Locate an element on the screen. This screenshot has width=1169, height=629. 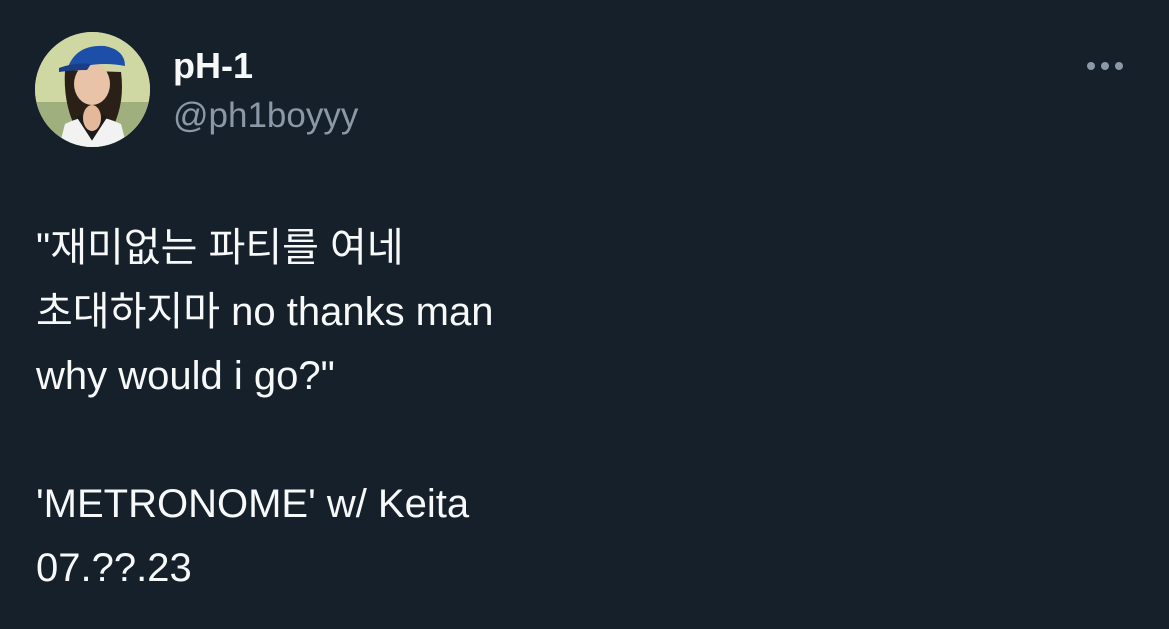
tweet-line: 'METRONOME' w/ Keita is located at coordinates (253, 504).